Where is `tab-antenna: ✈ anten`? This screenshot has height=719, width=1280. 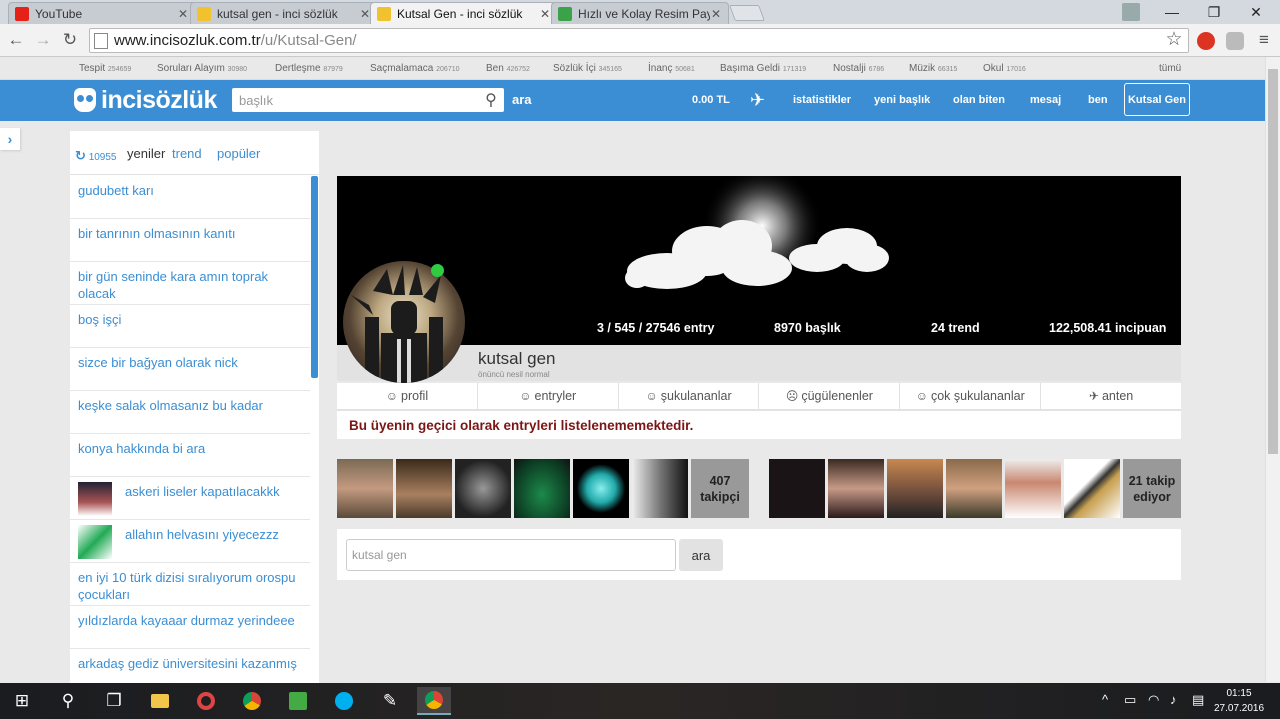 tab-antenna: ✈ anten is located at coordinates (1111, 396).